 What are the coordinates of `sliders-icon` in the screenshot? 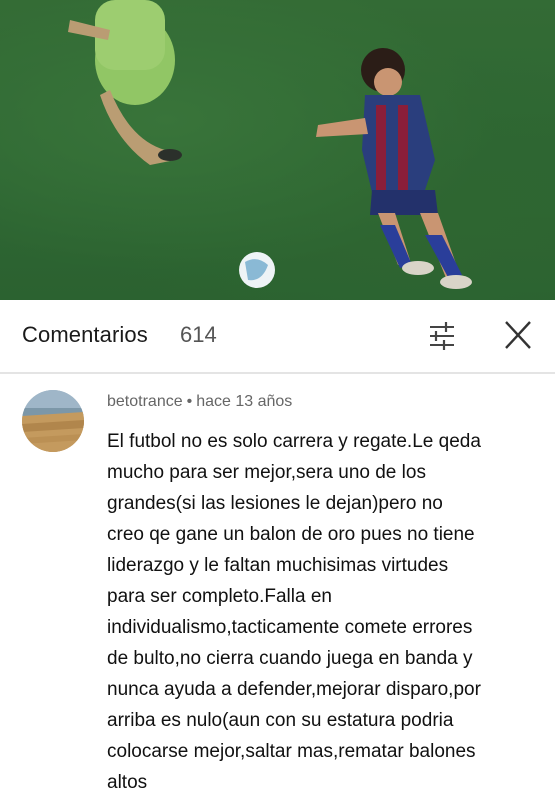 It's located at (442, 336).